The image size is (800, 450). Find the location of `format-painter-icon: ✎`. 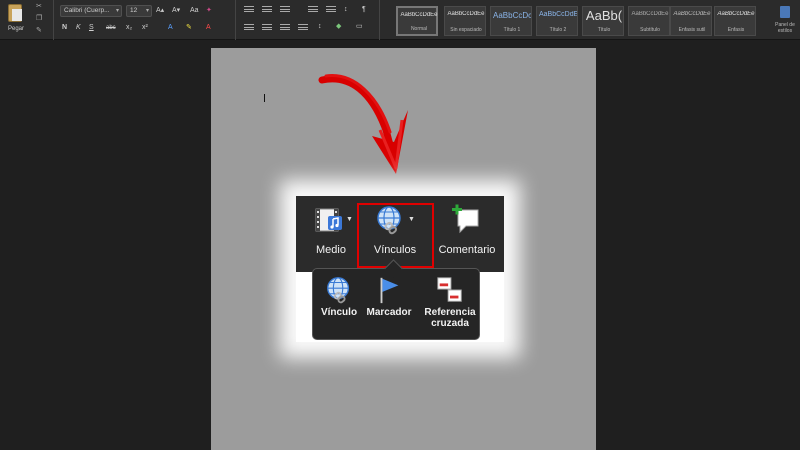

format-painter-icon: ✎ is located at coordinates (40, 30).